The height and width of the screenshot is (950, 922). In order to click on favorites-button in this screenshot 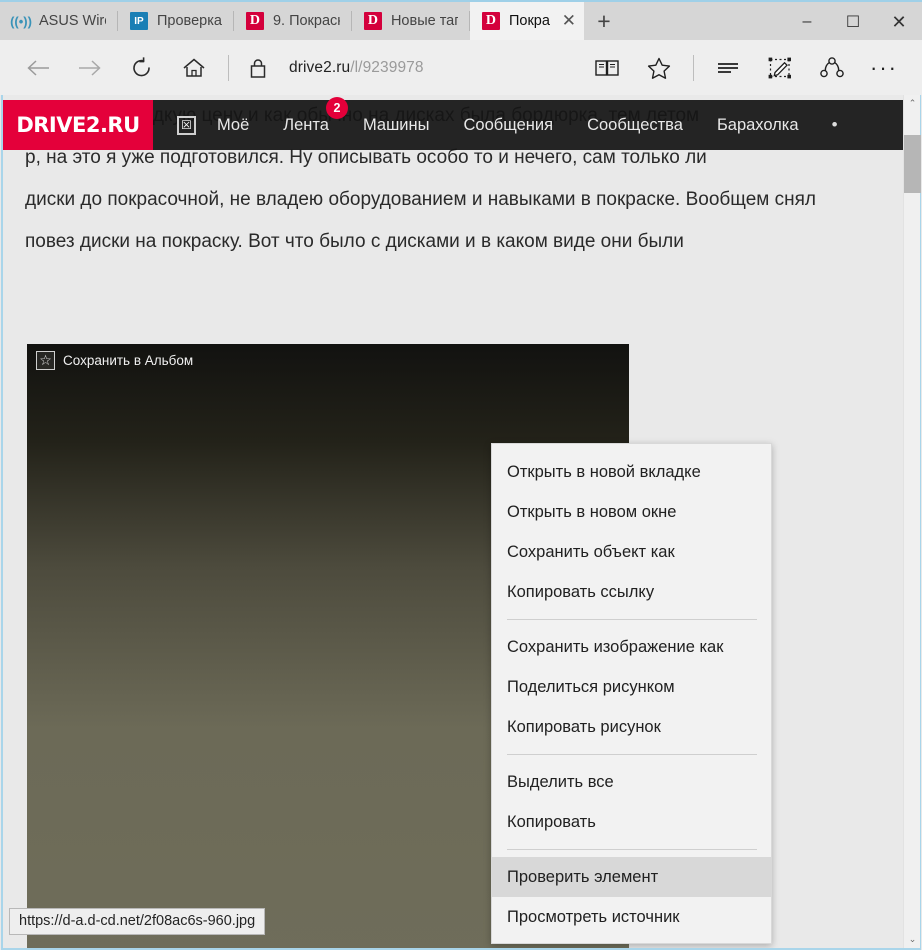, I will do `click(659, 68)`.